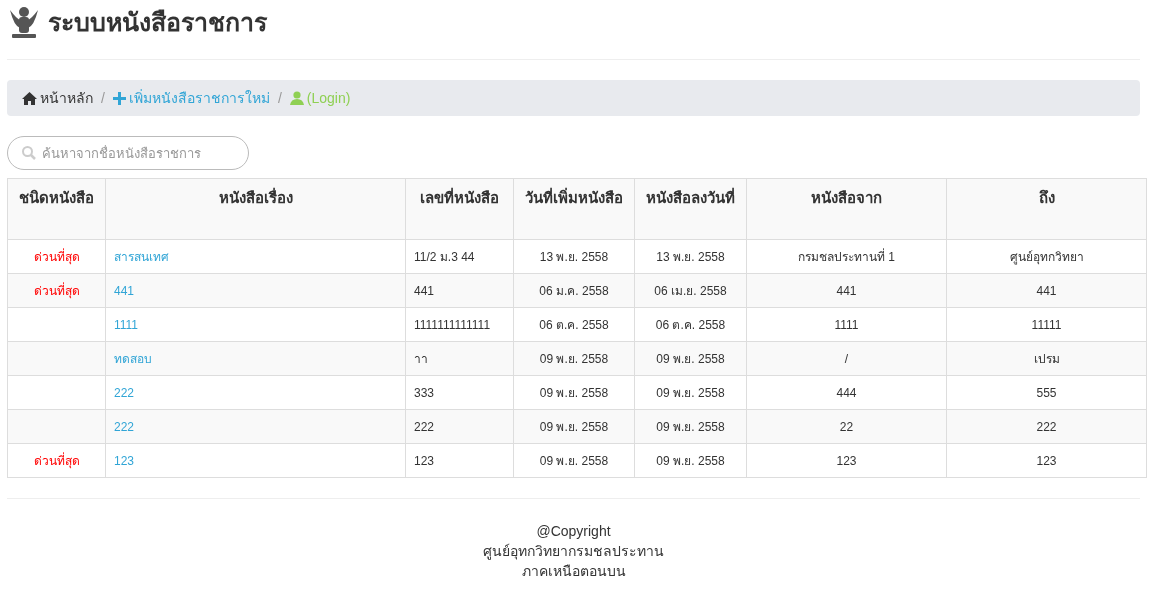  What do you see at coordinates (573, 551) in the screenshot?
I see `footer-text: ศูนย์อุทกวิทยากรมชลประทาน` at bounding box center [573, 551].